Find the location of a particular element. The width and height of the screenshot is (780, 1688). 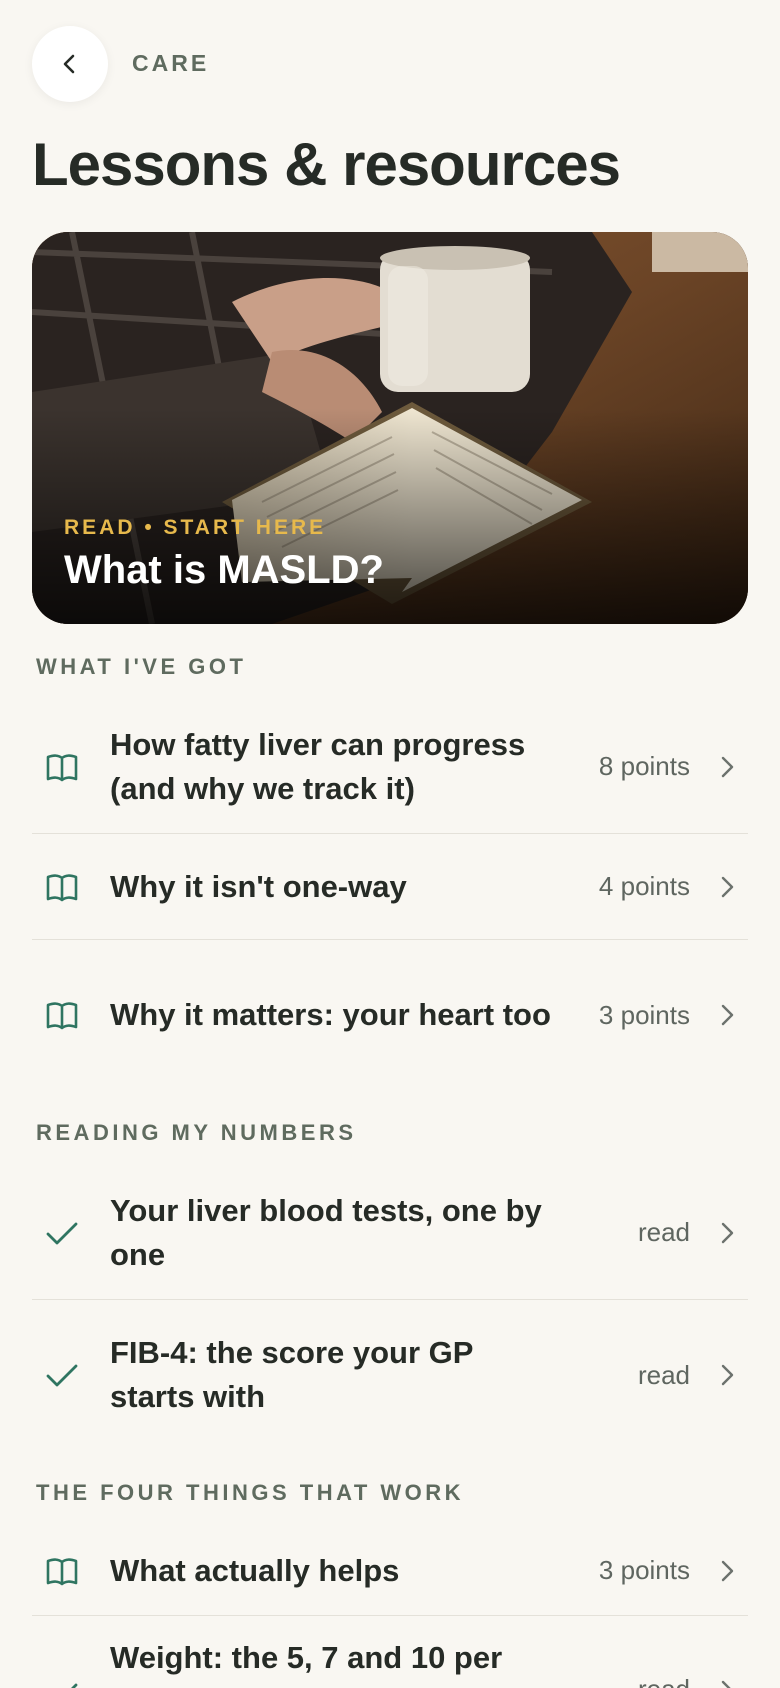

breadcrumb: CARE is located at coordinates (170, 63).